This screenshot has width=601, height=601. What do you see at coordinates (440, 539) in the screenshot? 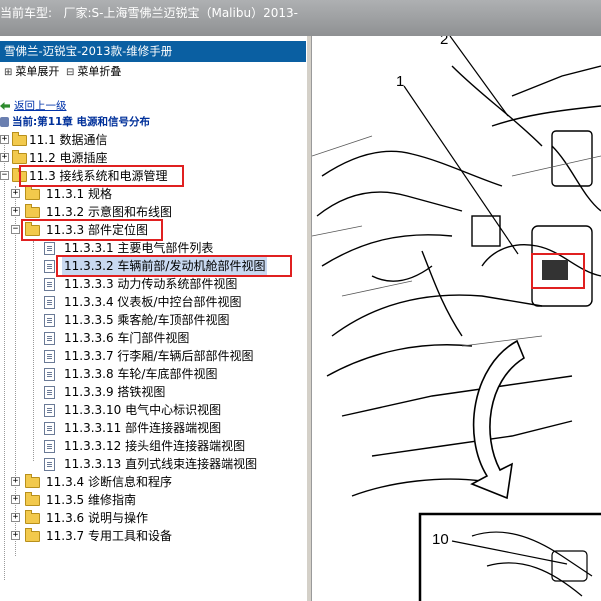
I see `callout-10: 10` at bounding box center [440, 539].